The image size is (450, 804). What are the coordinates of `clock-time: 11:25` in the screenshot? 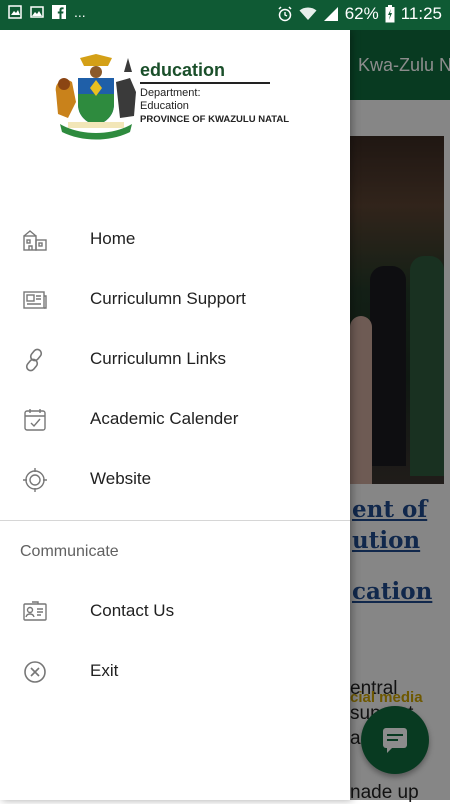 It's located at (421, 13).